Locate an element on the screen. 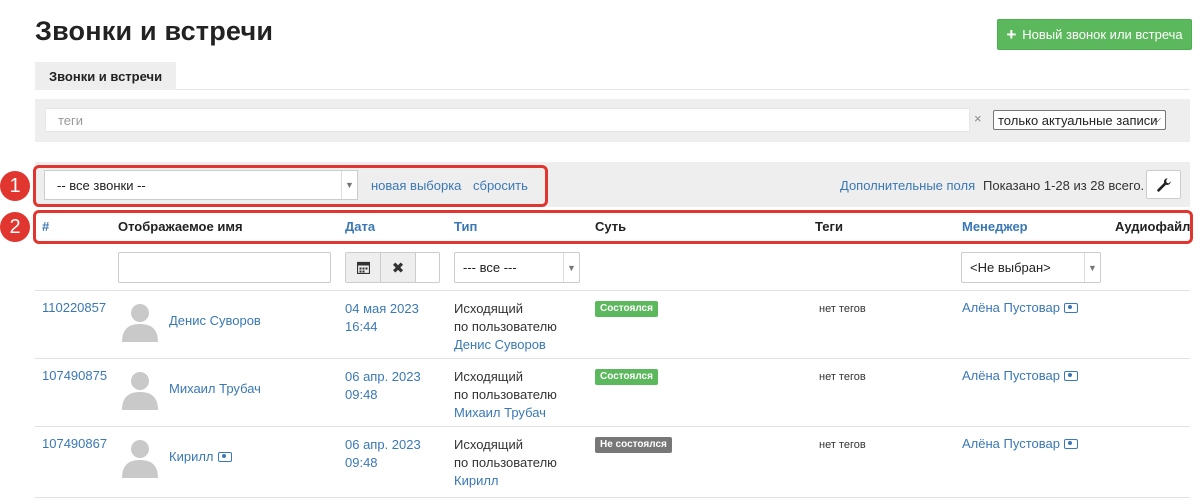  call-date: 04 мая 2023 16:44 is located at coordinates (382, 318).